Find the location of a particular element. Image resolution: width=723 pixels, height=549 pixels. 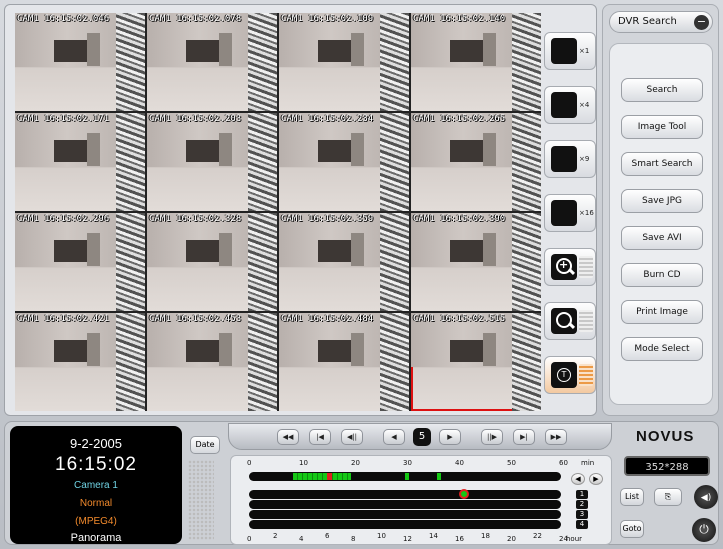

layout-1x1-button: ×1 is located at coordinates (570, 51).